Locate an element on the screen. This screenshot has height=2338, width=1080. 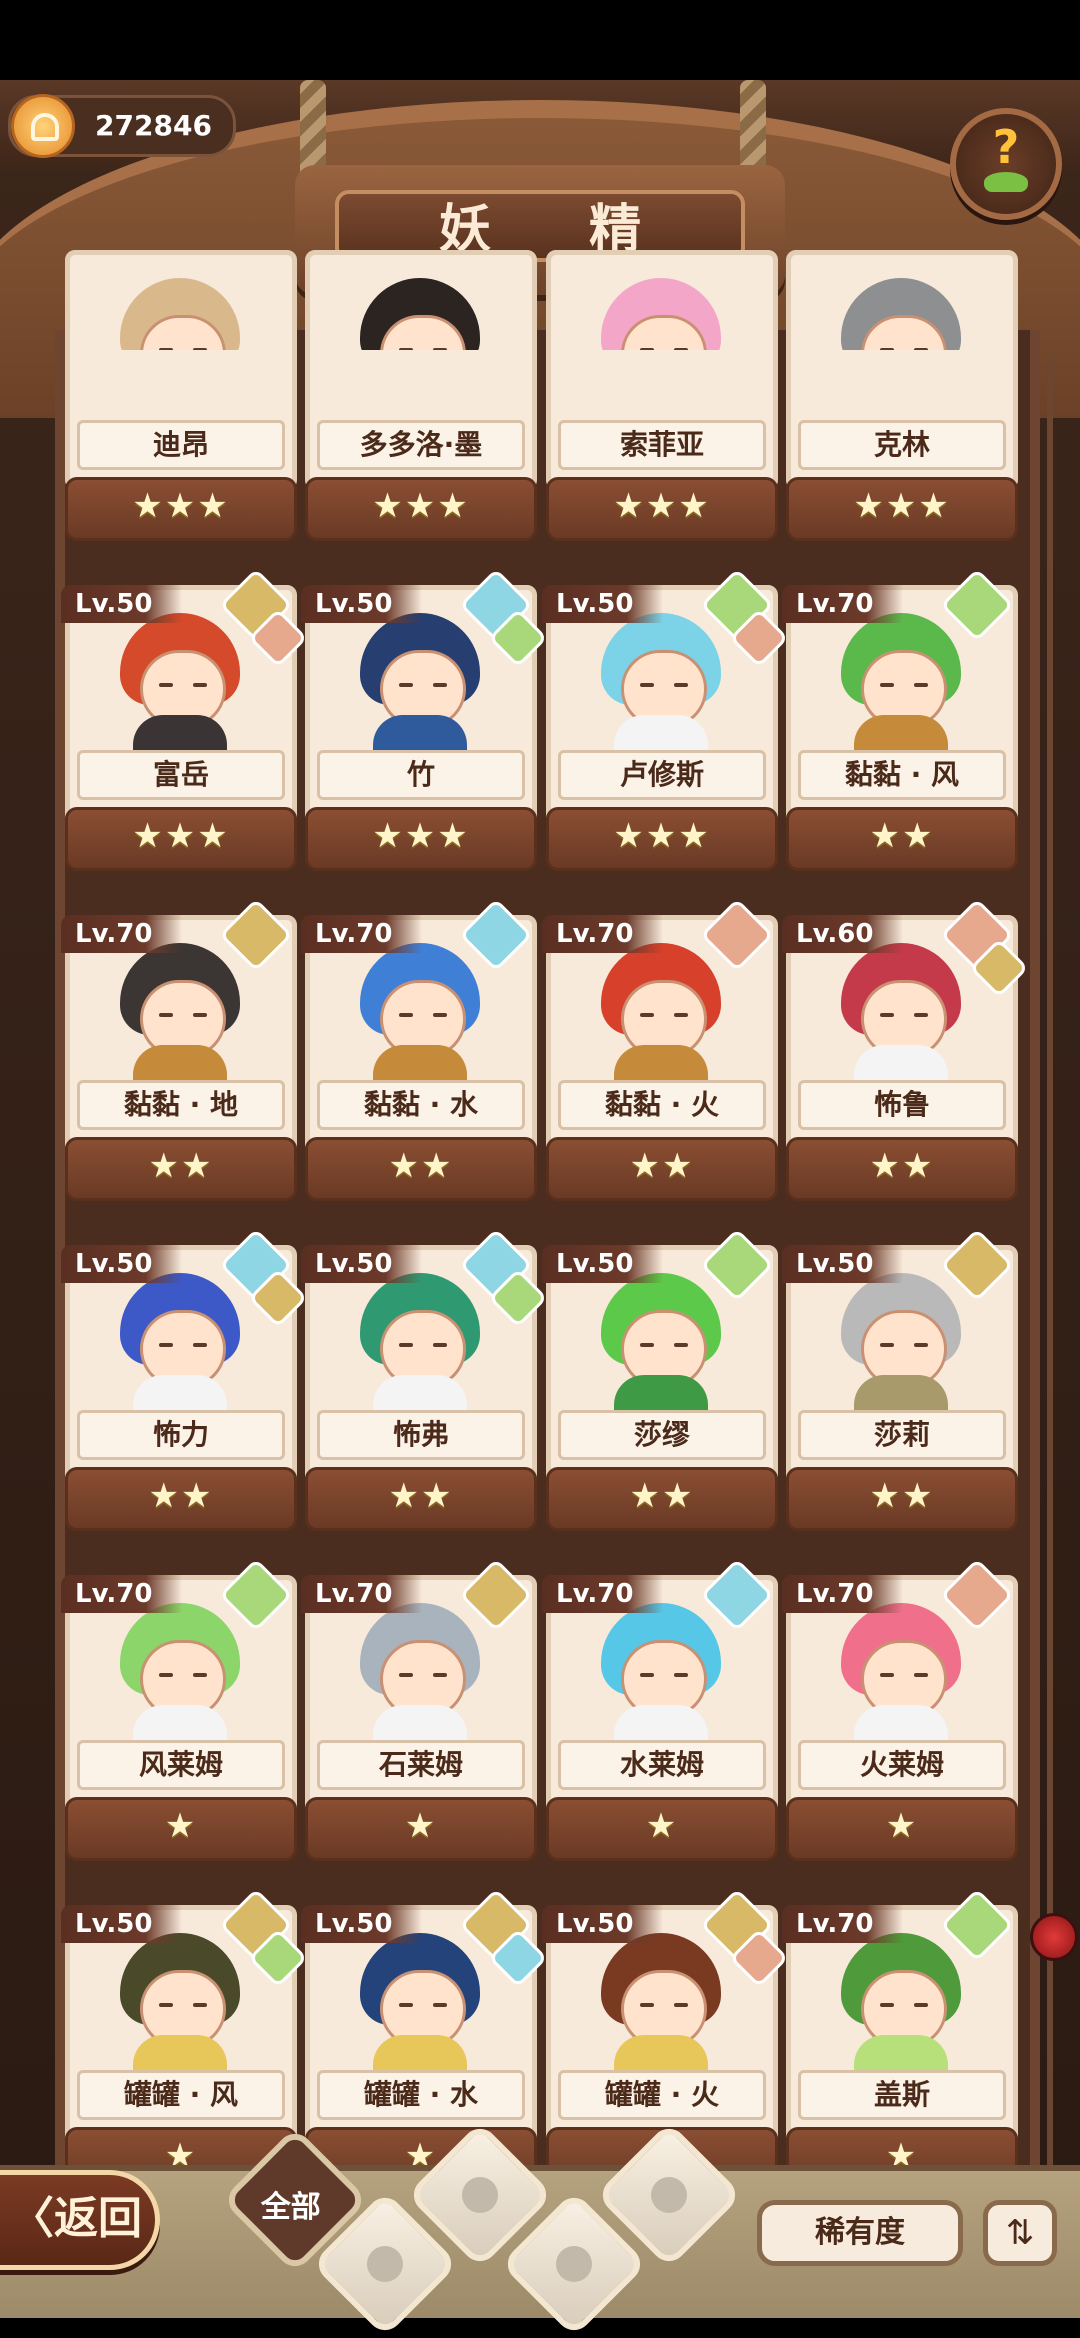
fairy-card: 迪昂 ★★★ is located at coordinates (181, 395).